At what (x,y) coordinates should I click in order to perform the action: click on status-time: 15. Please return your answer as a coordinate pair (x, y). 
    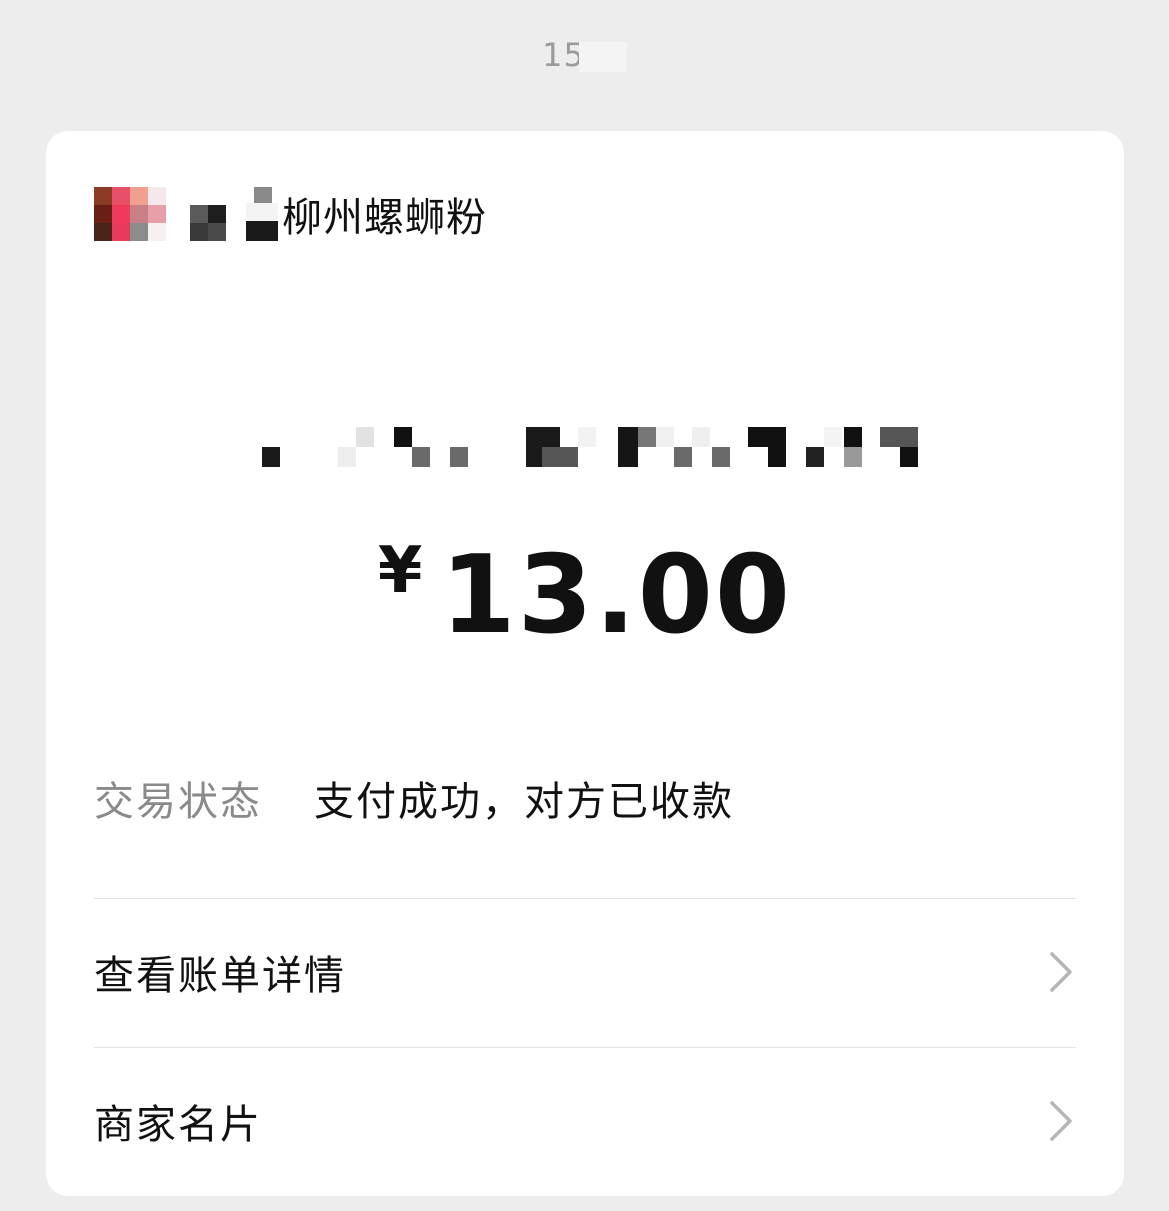
    Looking at the image, I should click on (584, 55).